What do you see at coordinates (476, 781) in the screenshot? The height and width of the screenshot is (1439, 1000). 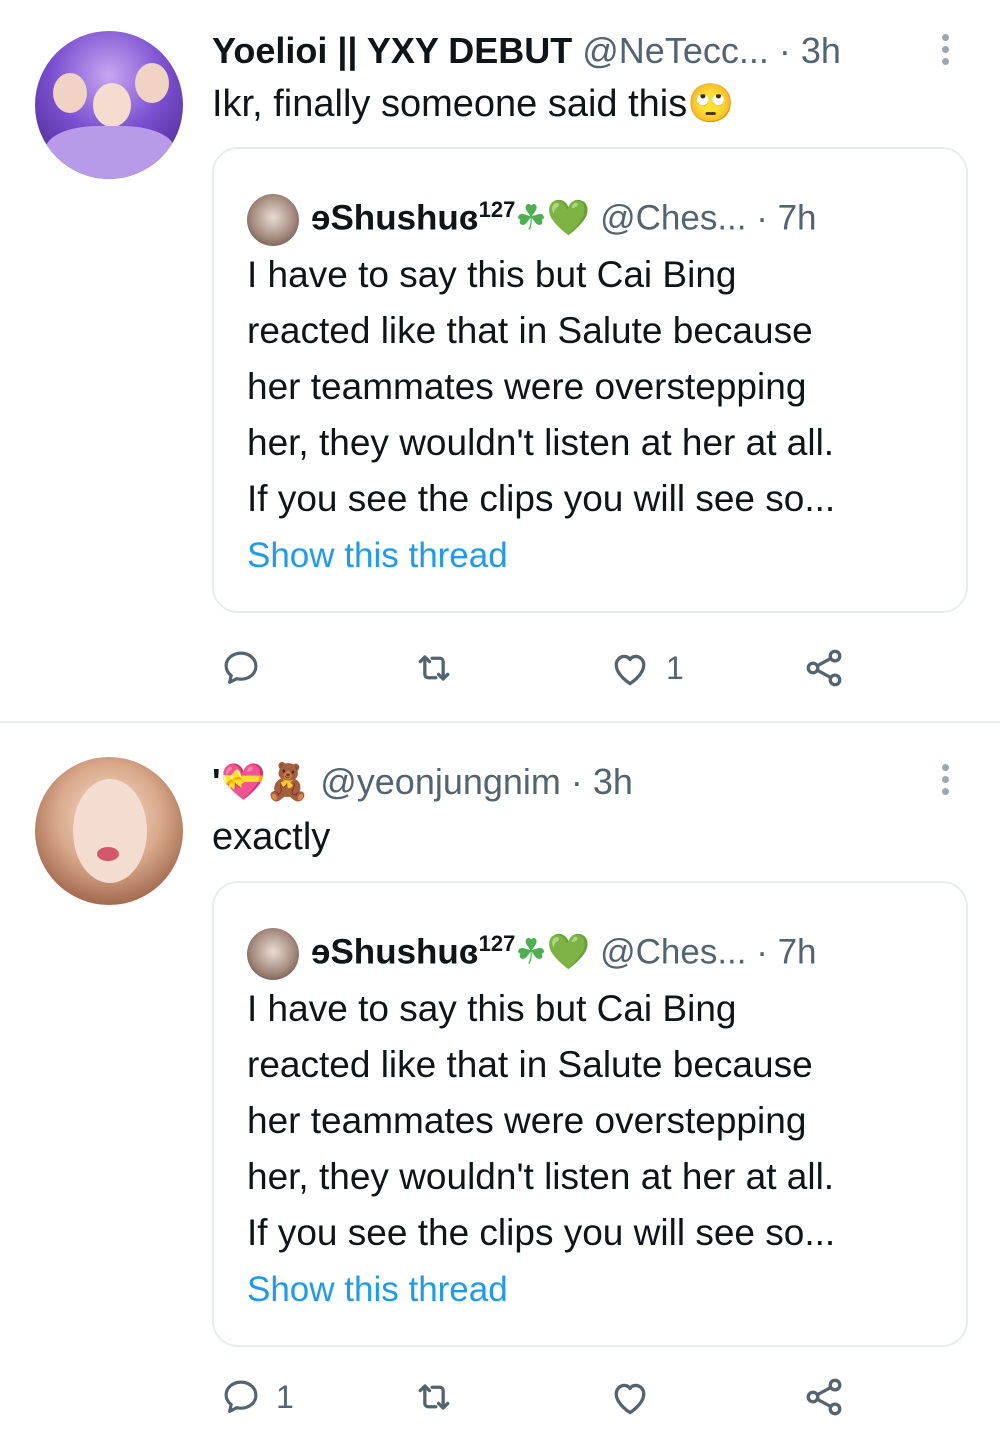 I see `handle-time: @yeonjungnim · 3h` at bounding box center [476, 781].